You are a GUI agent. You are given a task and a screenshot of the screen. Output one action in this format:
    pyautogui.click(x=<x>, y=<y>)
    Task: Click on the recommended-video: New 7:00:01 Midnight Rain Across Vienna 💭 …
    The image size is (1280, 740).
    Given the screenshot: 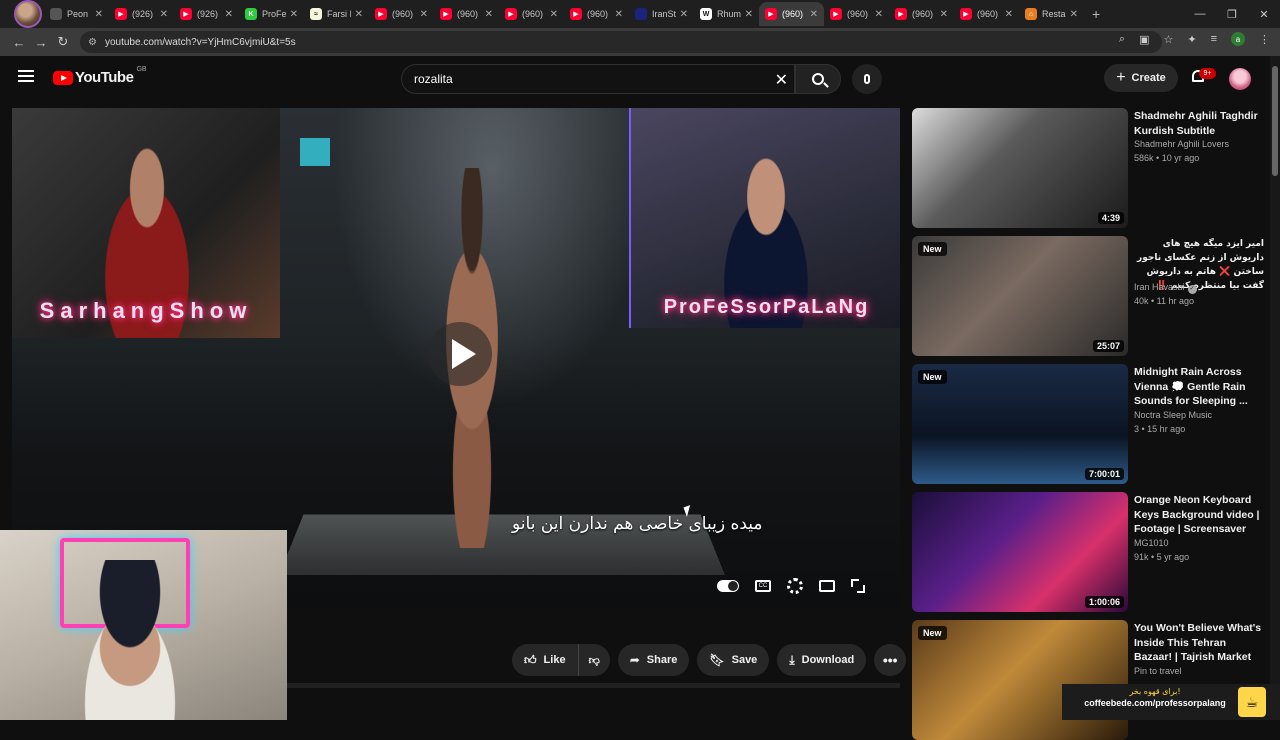 What is the action you would take?
    pyautogui.click(x=1090, y=424)
    